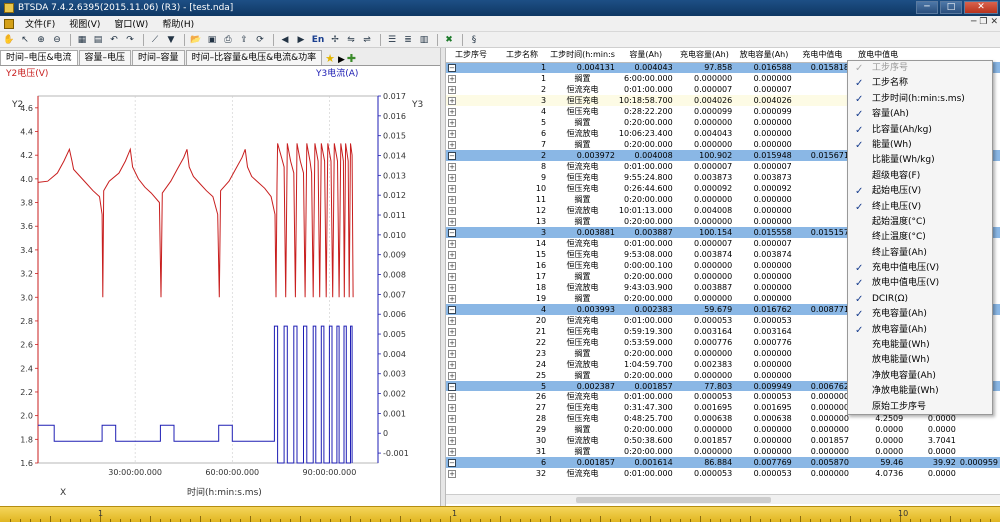  Describe the element at coordinates (927, 7) in the screenshot. I see `minimize-button: ─` at that location.